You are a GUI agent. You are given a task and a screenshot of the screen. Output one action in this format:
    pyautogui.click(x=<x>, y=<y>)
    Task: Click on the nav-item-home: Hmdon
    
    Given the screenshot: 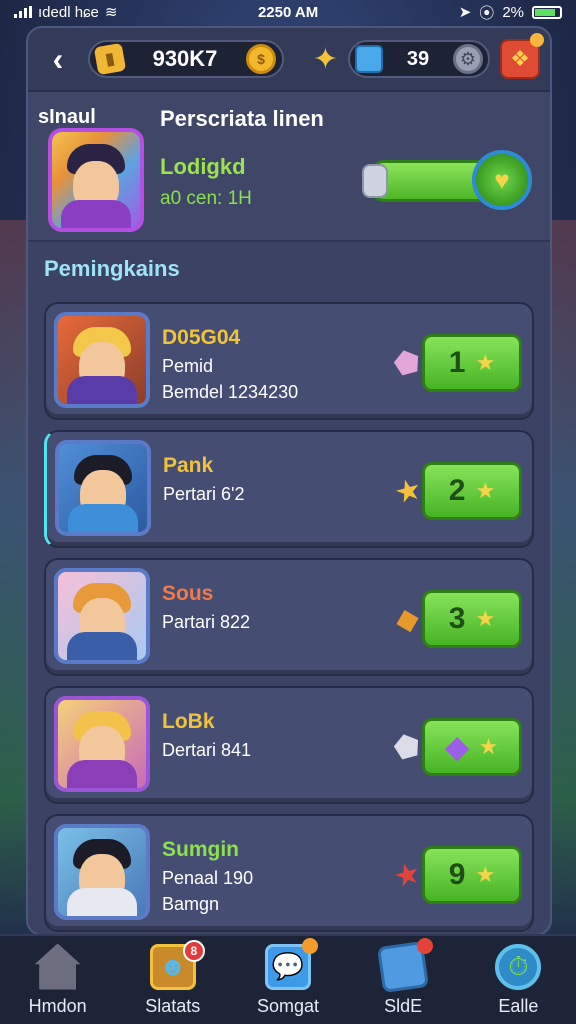 What is the action you would take?
    pyautogui.click(x=58, y=980)
    